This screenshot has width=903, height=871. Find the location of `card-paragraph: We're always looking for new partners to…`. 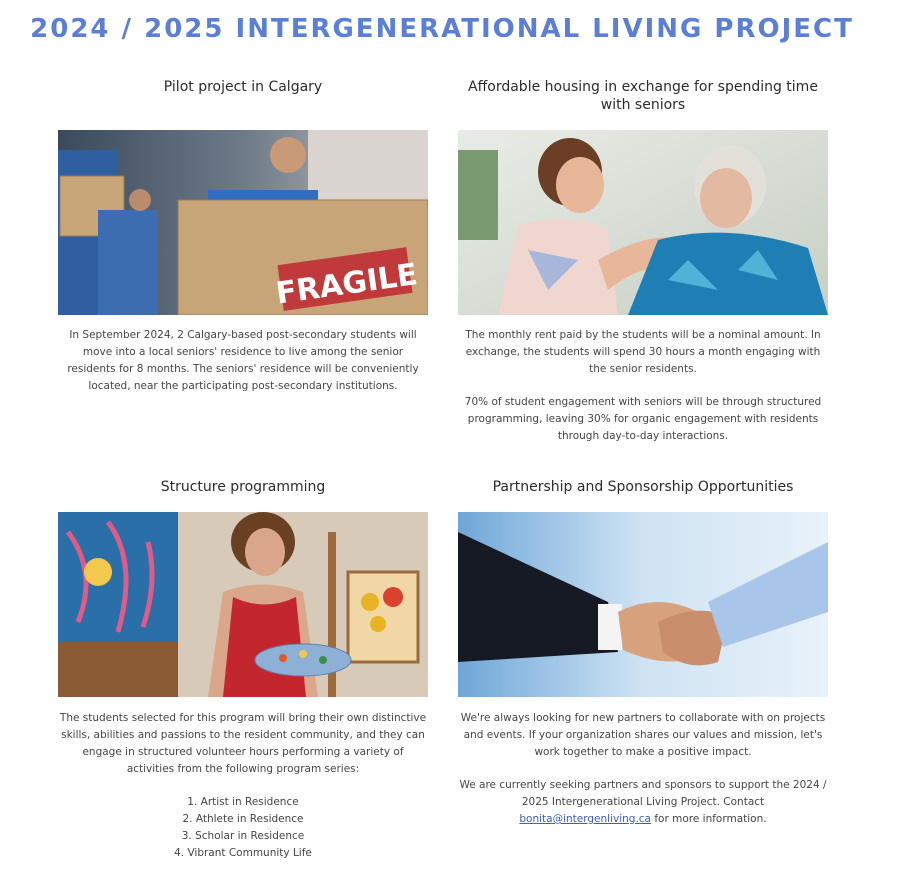

card-paragraph: We're always looking for new partners to… is located at coordinates (643, 735).